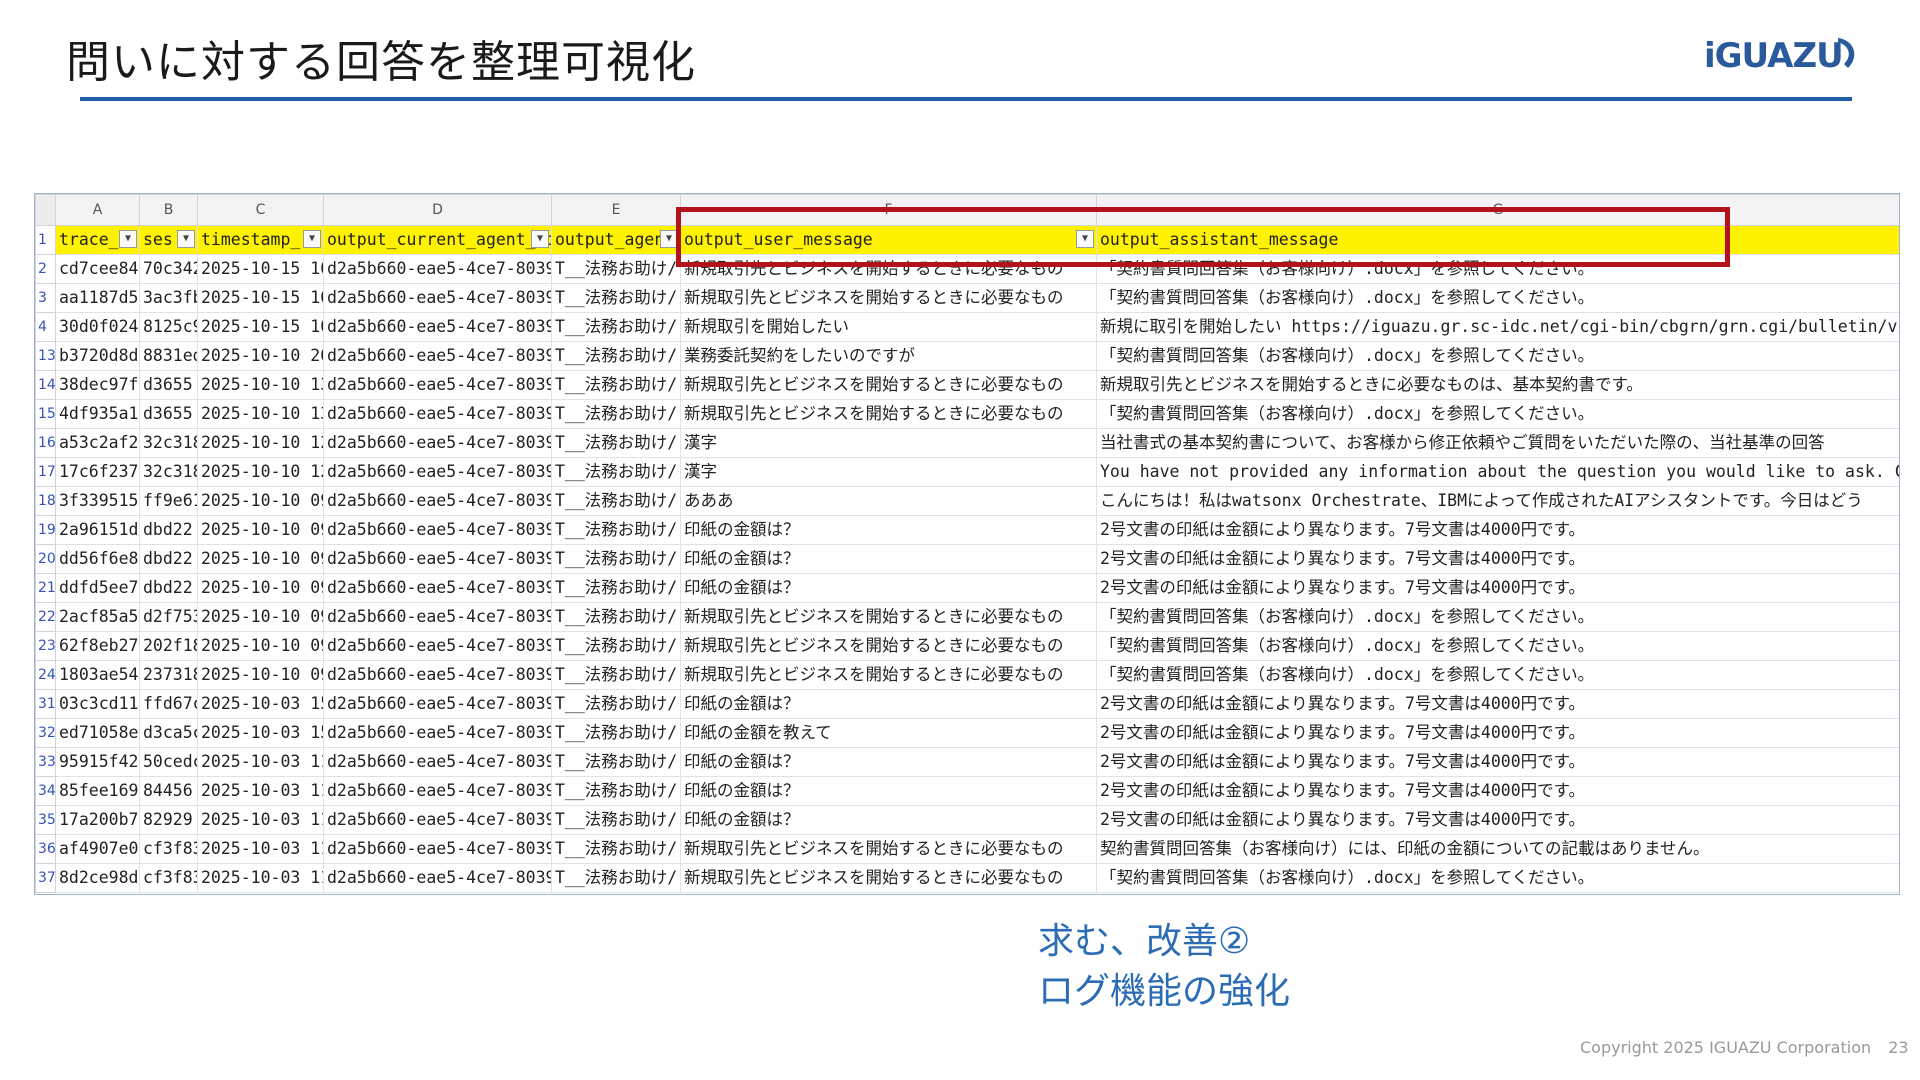 Image resolution: width=1920 pixels, height=1080 pixels. What do you see at coordinates (45, 385) in the screenshot?
I see `row-number: 14` at bounding box center [45, 385].